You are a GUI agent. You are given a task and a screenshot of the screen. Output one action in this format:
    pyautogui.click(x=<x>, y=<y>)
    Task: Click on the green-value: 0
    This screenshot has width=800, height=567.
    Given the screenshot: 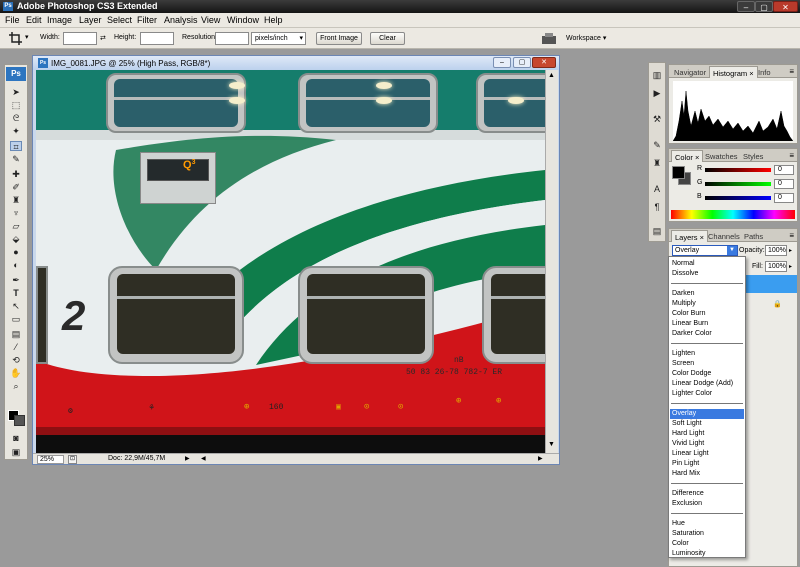 What is the action you would take?
    pyautogui.click(x=784, y=184)
    